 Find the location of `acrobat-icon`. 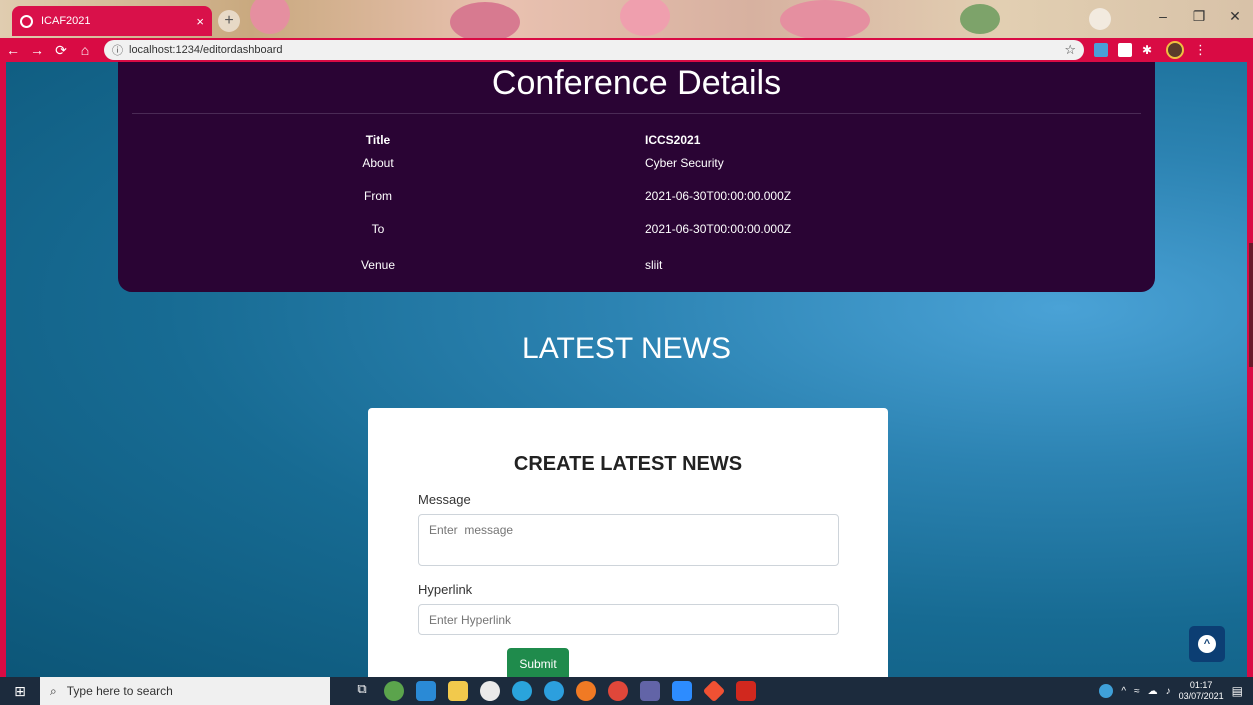

acrobat-icon is located at coordinates (746, 691).